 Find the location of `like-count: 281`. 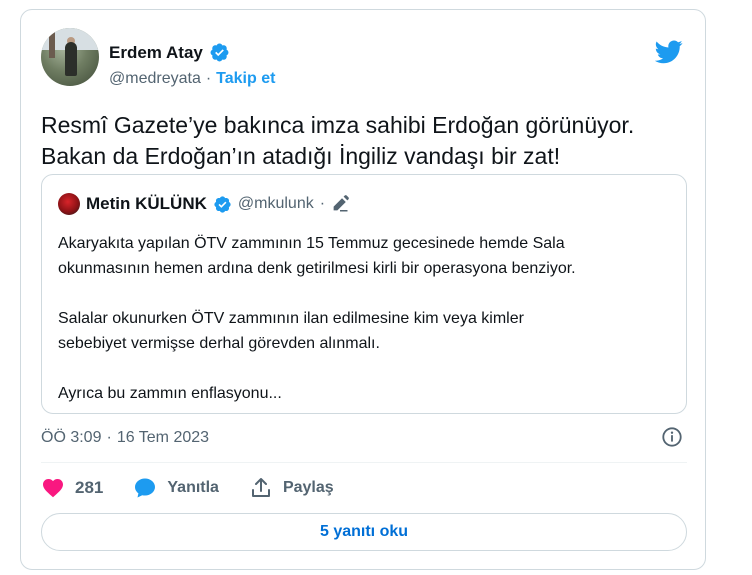

like-count: 281 is located at coordinates (89, 487).